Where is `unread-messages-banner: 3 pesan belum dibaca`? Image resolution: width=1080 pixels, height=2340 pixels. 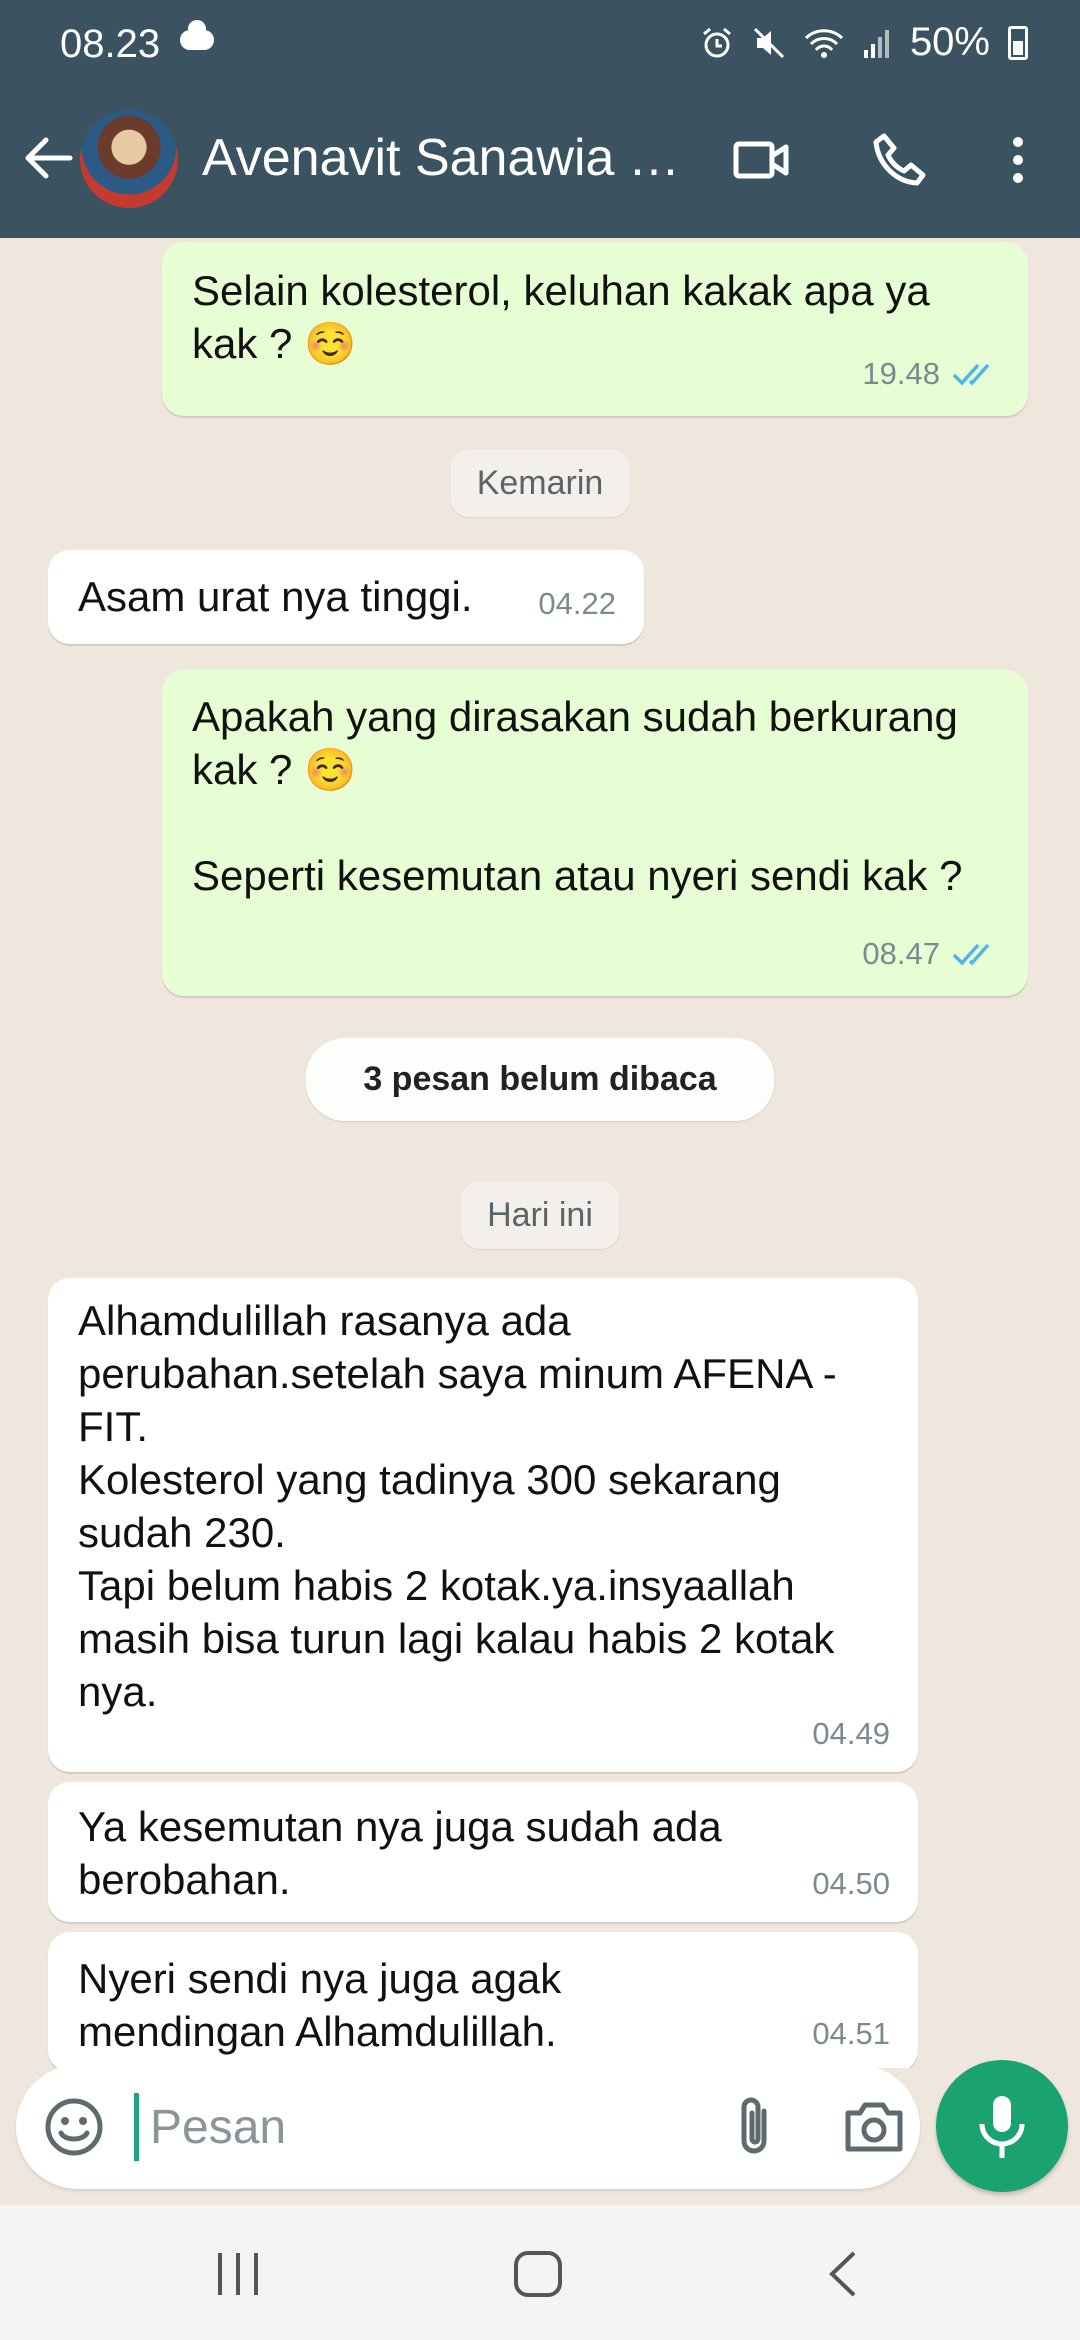
unread-messages-banner: 3 pesan belum dibaca is located at coordinates (540, 1079).